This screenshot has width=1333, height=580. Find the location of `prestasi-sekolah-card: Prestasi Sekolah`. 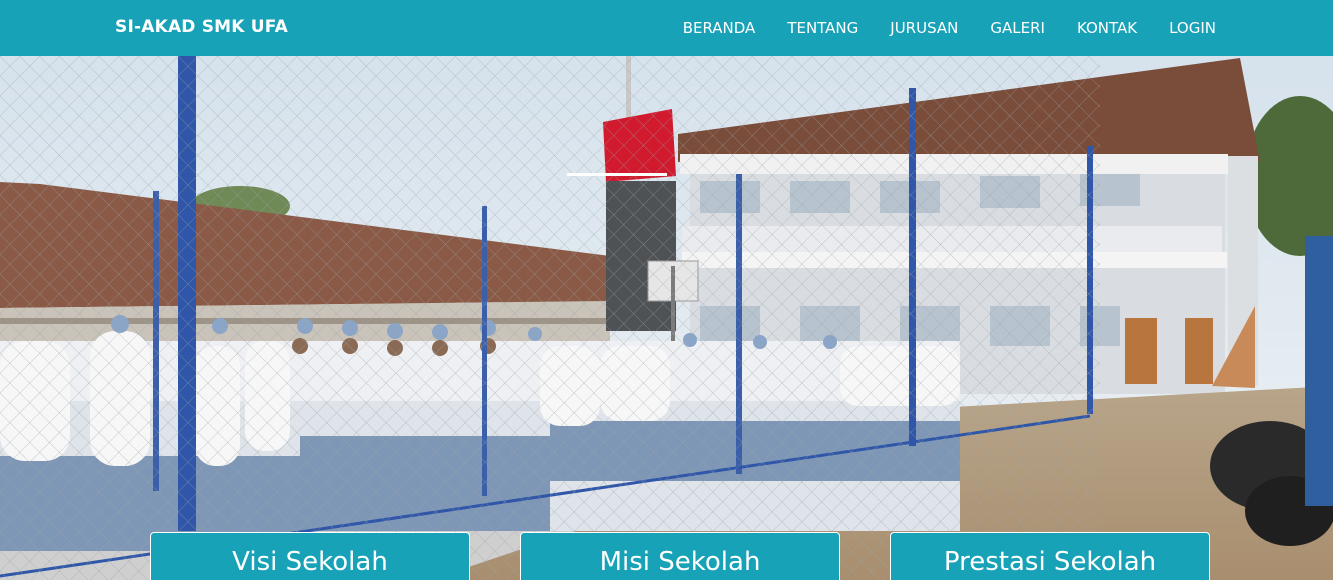

prestasi-sekolah-card: Prestasi Sekolah is located at coordinates (1050, 556).